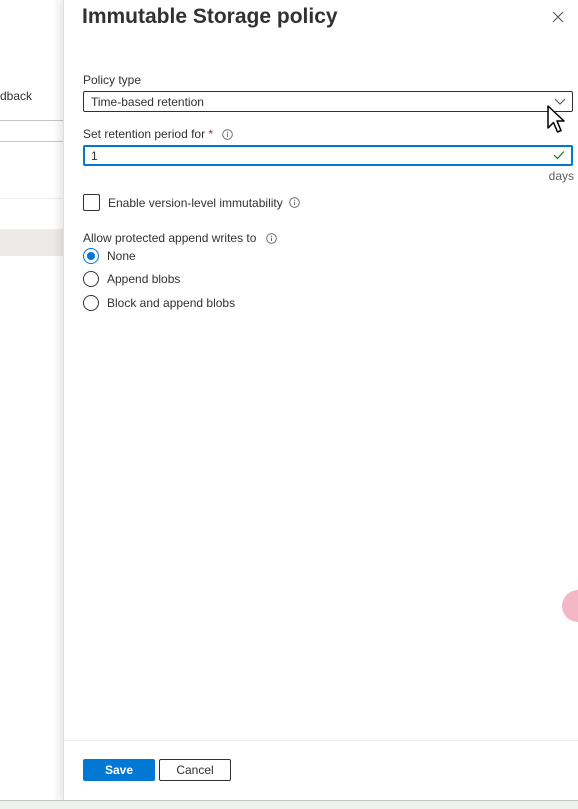 This screenshot has width=578, height=809. I want to click on required-marker: *, so click(211, 134).